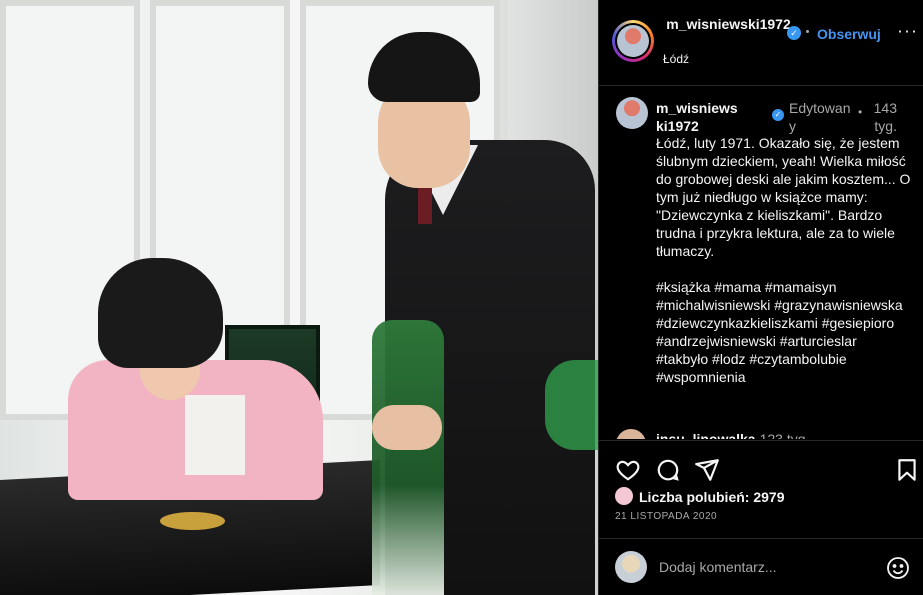 Image resolution: width=923 pixels, height=595 pixels. I want to click on liker-avatar, so click(624, 496).